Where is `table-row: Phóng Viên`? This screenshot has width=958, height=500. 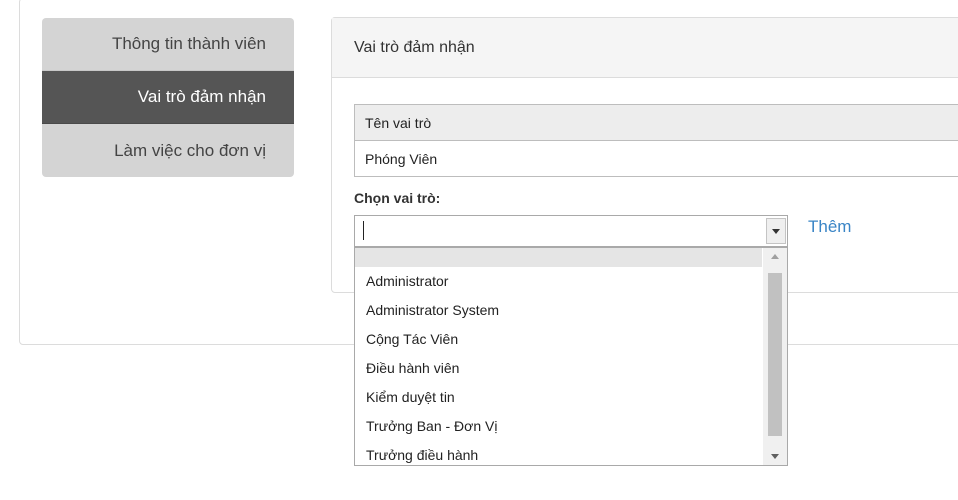 table-row: Phóng Viên is located at coordinates (656, 158).